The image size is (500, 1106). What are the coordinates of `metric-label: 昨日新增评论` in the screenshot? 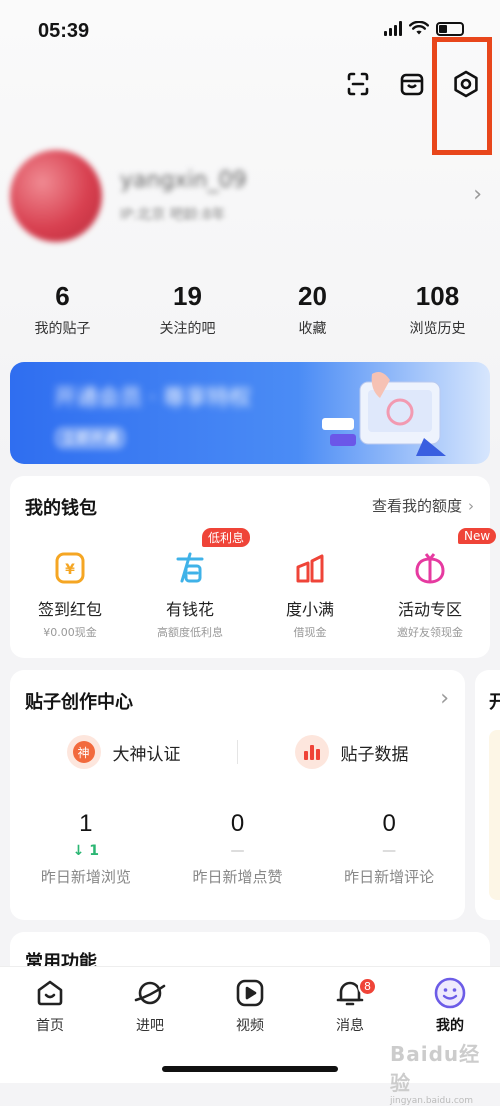 It's located at (389, 877).